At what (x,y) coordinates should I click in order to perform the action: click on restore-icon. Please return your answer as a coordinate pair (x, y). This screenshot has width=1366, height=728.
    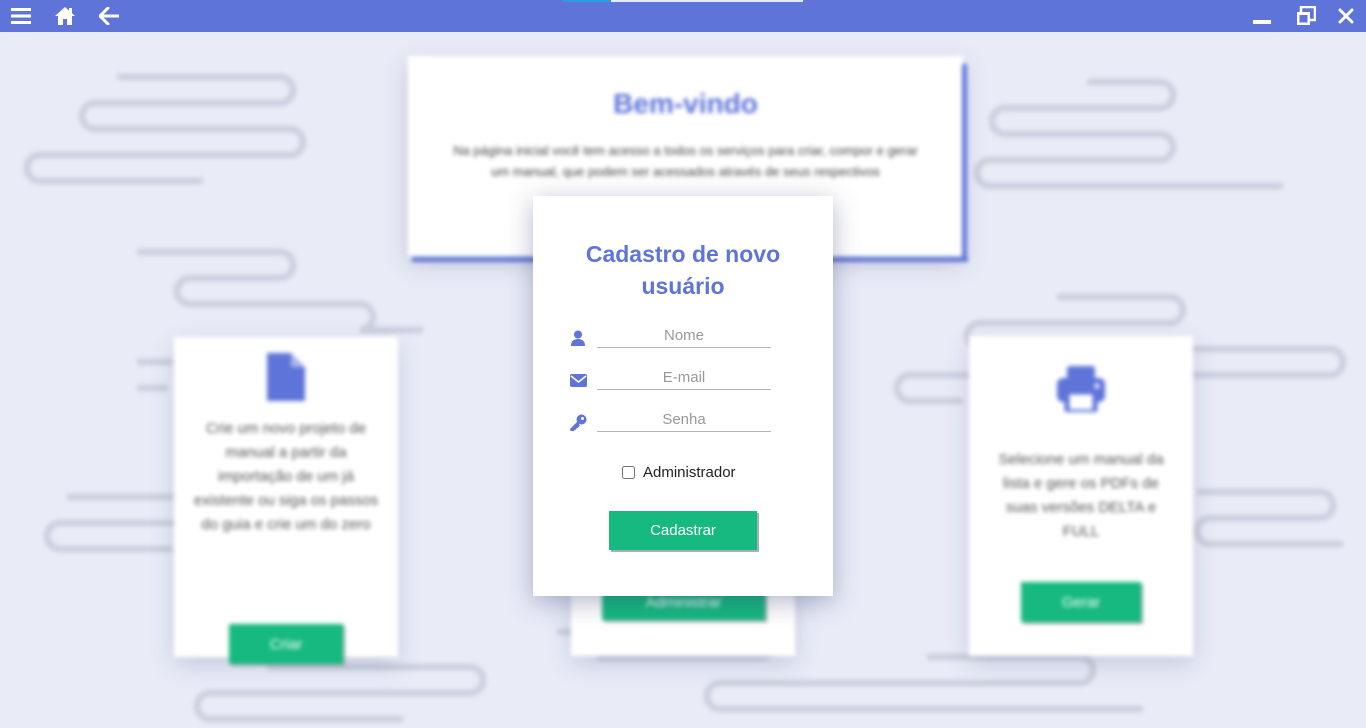
    Looking at the image, I should click on (1306, 16).